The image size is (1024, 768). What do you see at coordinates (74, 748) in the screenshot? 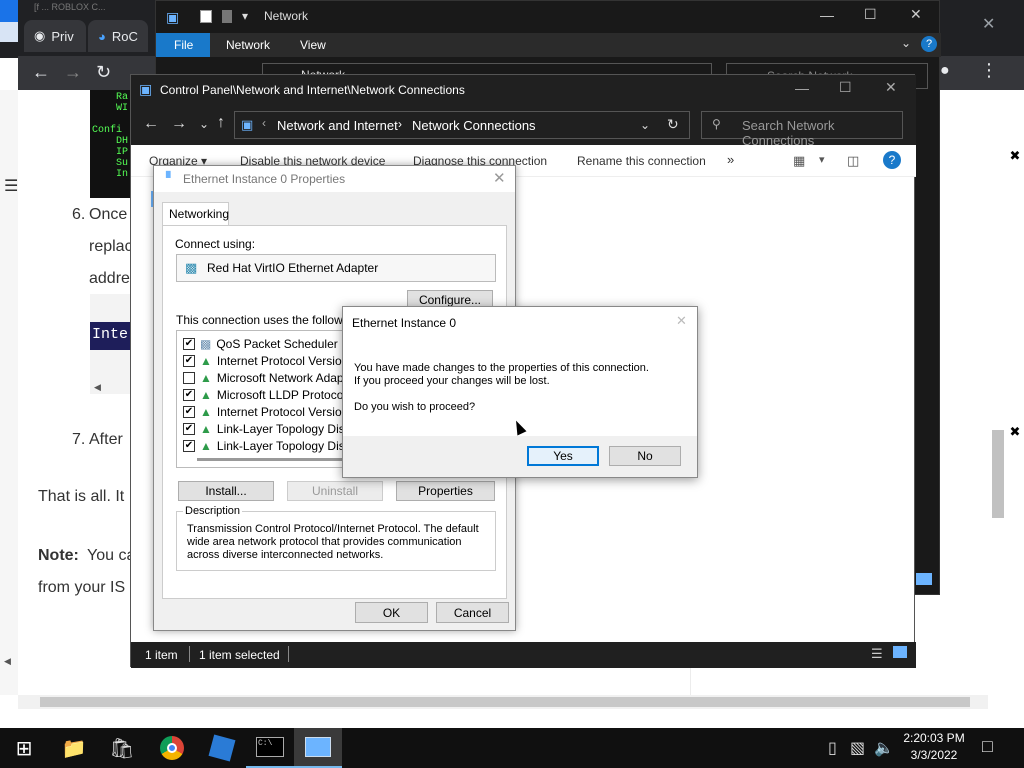
I see `file-explorer-icon: 📁` at bounding box center [74, 748].